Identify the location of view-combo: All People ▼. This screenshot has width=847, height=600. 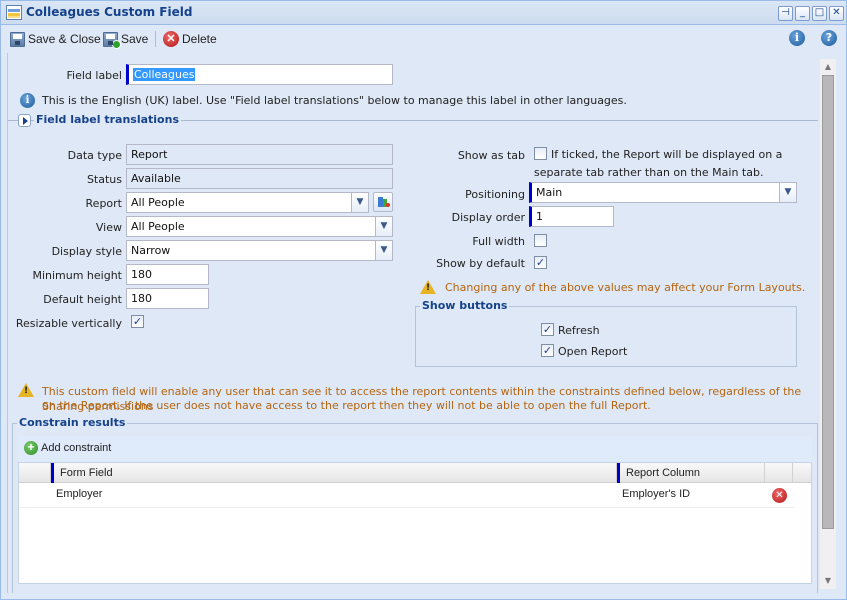
(259, 226).